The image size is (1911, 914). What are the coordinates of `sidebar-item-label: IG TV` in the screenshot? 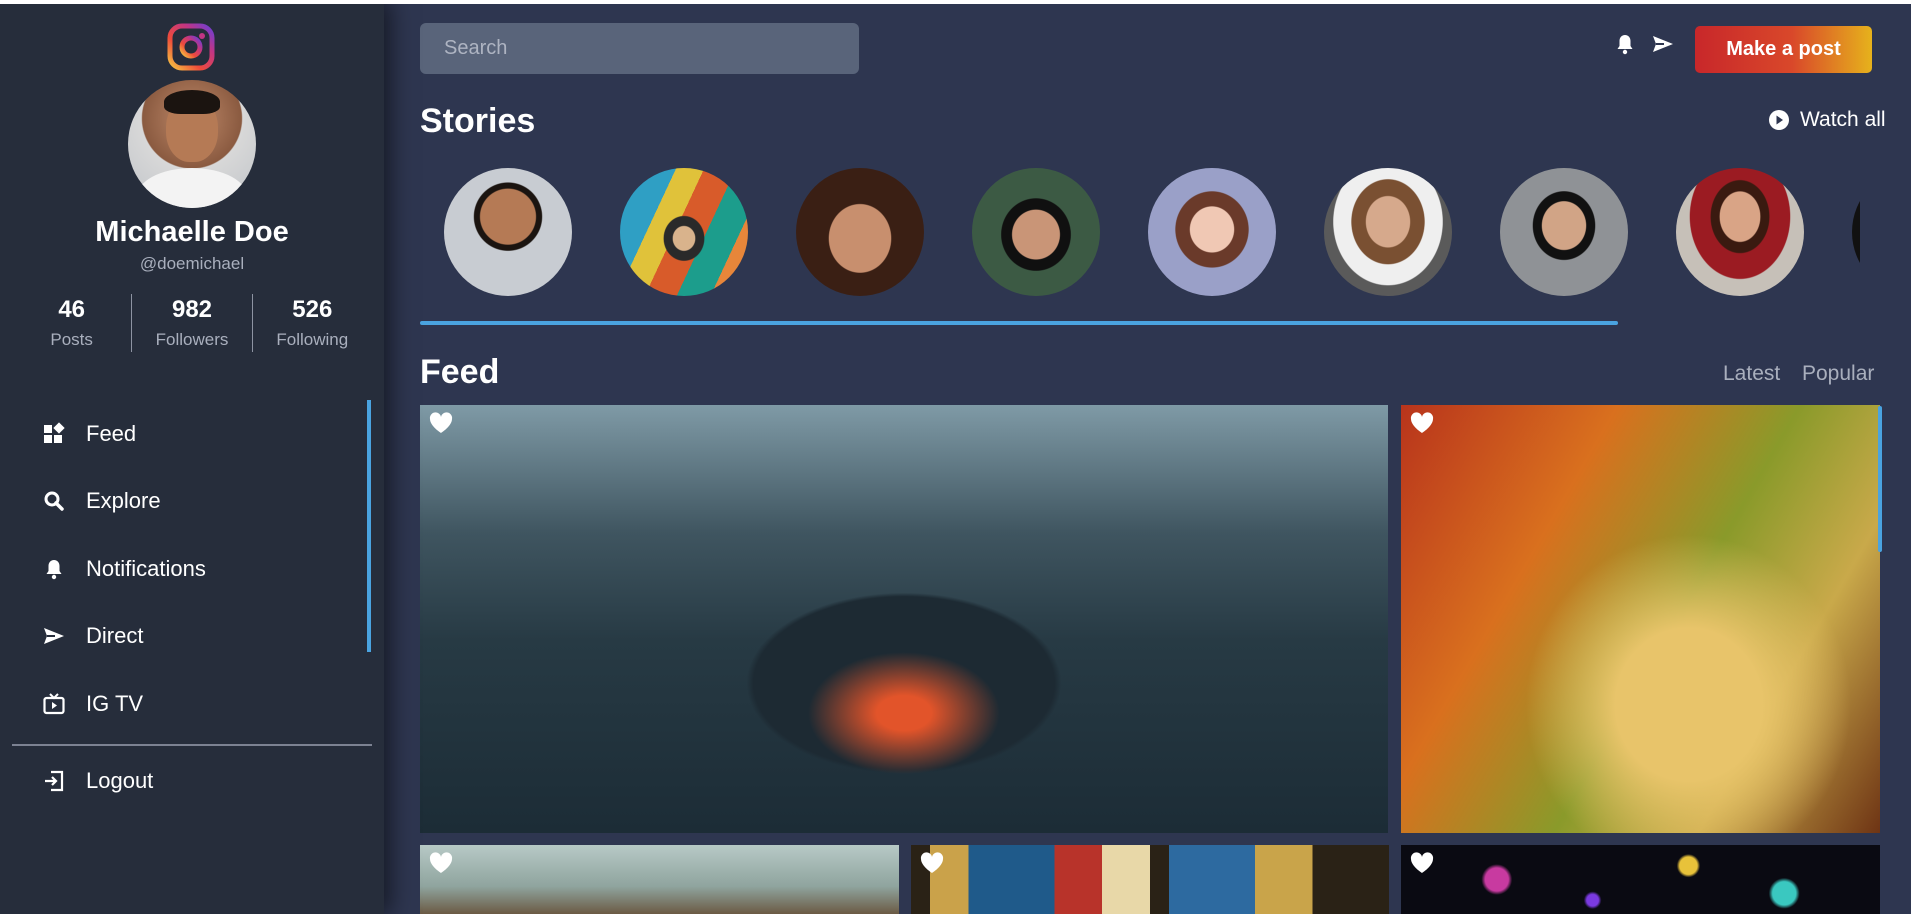 It's located at (115, 703).